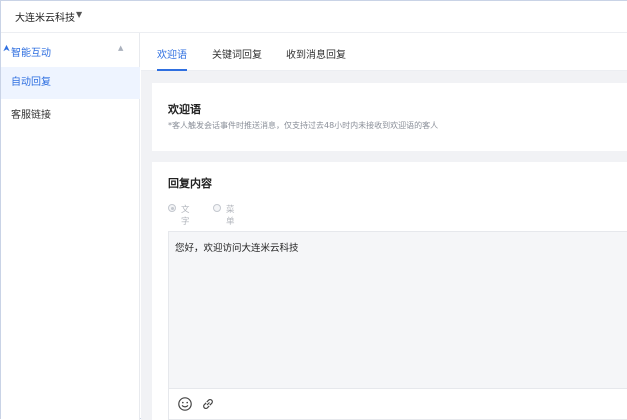 Image resolution: width=627 pixels, height=420 pixels. Describe the element at coordinates (6, 48) in the screenshot. I see `interaction-icon` at that location.